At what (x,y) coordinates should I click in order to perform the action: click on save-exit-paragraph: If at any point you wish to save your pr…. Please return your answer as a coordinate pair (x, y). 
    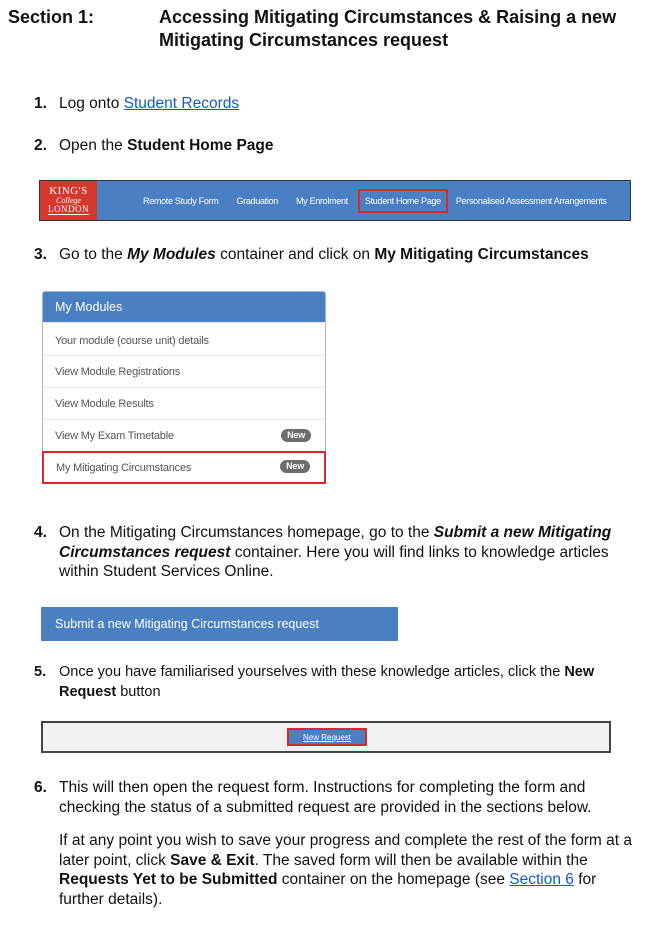
    Looking at the image, I should click on (349, 870).